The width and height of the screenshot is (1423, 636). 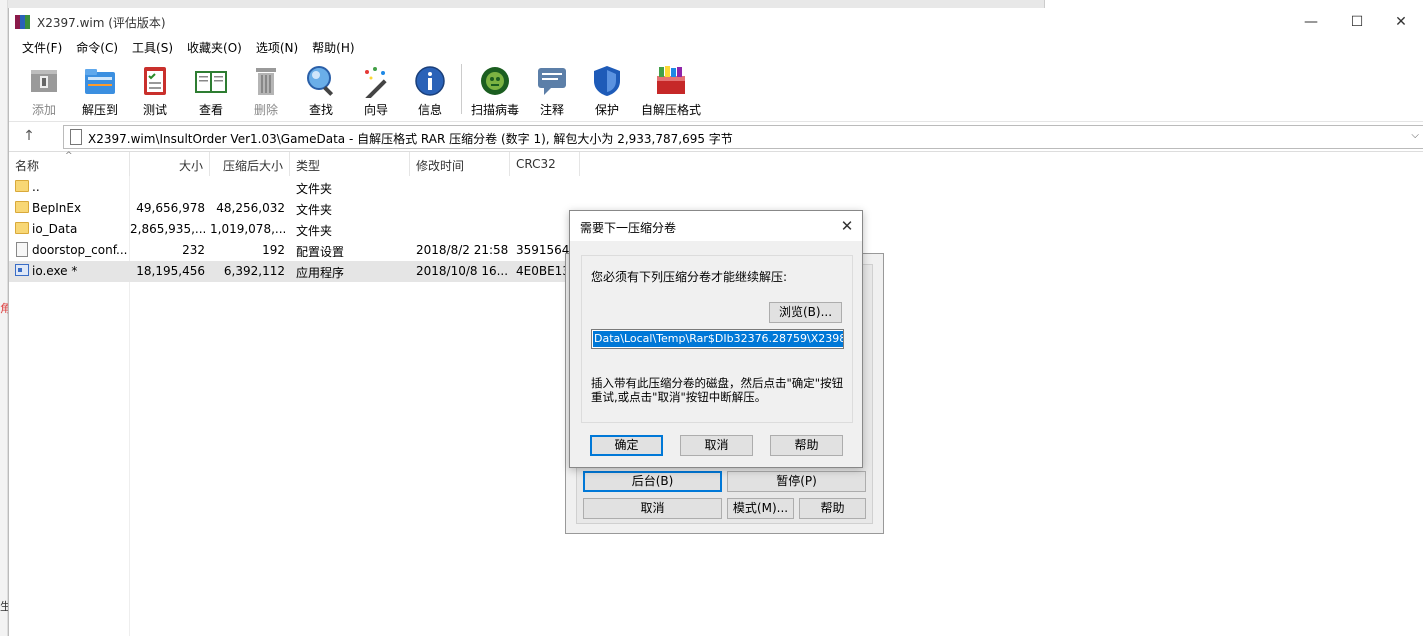 What do you see at coordinates (99, 110) in the screenshot?
I see `extract-to-label: 解压到` at bounding box center [99, 110].